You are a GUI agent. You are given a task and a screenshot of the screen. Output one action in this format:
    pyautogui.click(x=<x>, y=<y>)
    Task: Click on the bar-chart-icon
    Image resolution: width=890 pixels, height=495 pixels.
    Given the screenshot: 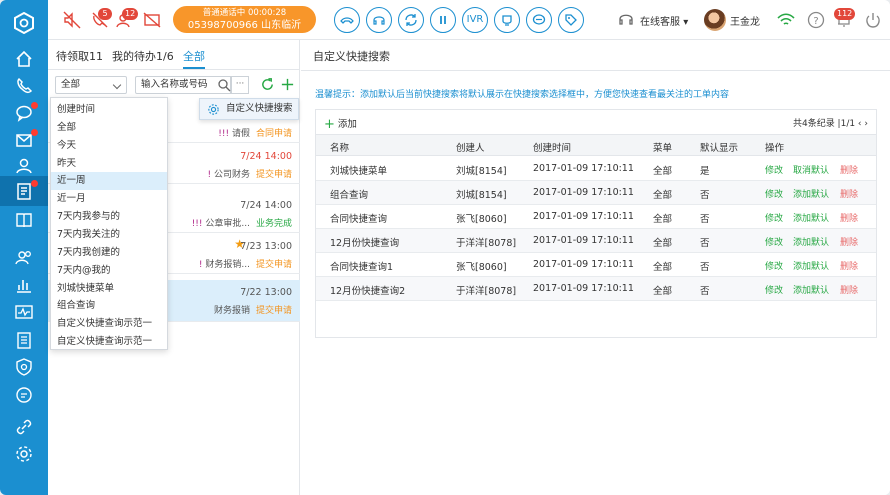 What is the action you would take?
    pyautogui.click(x=24, y=285)
    